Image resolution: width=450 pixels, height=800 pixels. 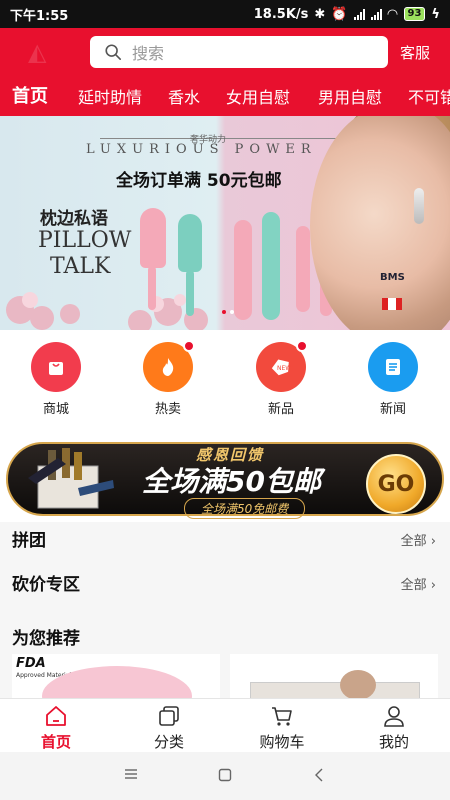 What do you see at coordinates (396, 484) in the screenshot?
I see `promo-go-button: GO` at bounding box center [396, 484].